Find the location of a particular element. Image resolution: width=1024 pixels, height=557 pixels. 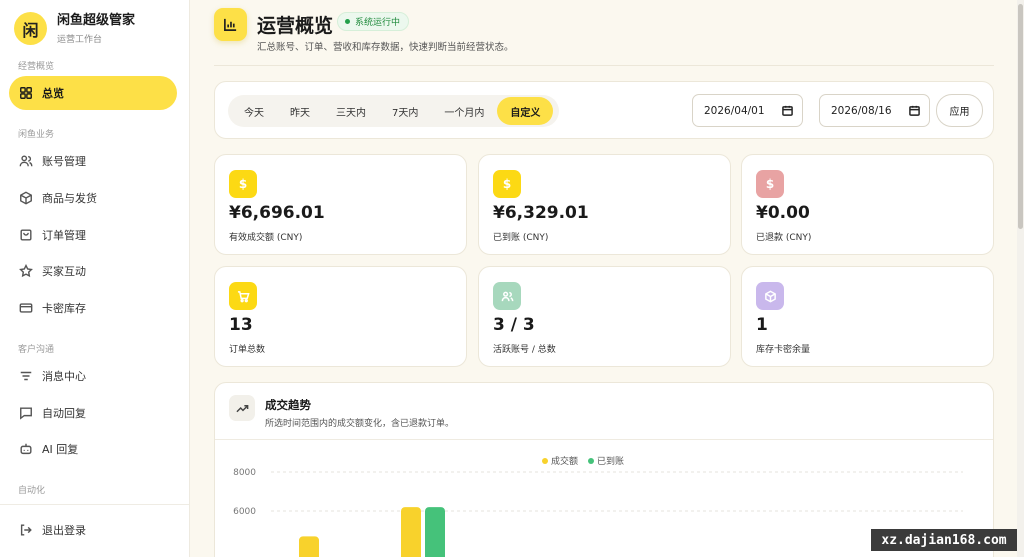

status-badge: 系统运行中 is located at coordinates (373, 21).